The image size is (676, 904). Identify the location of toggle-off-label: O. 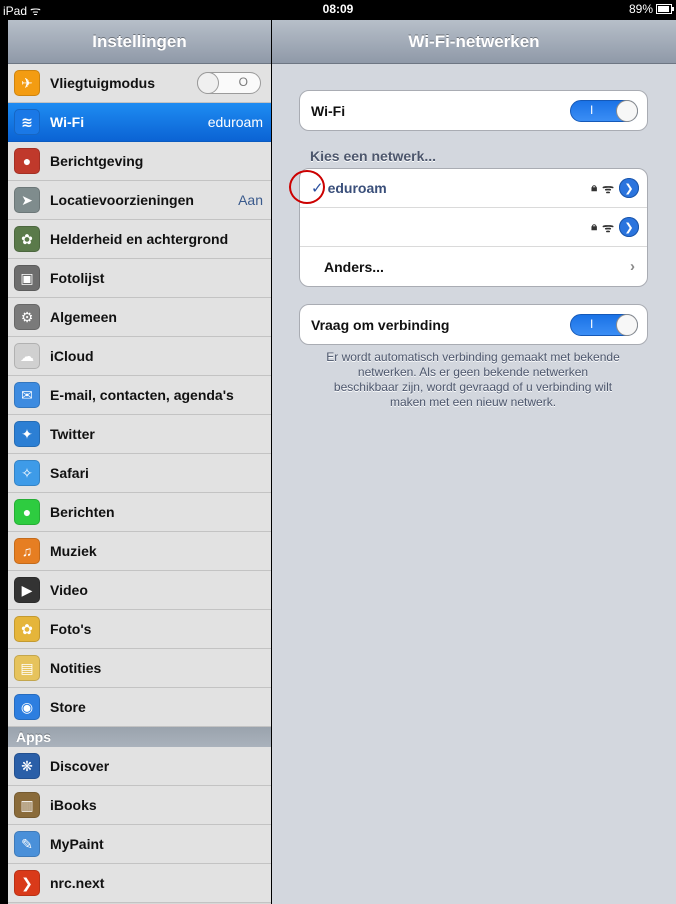
(243, 82).